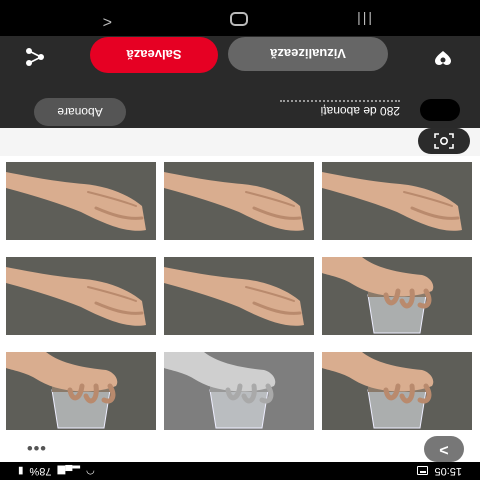  Describe the element at coordinates (40, 471) in the screenshot. I see `battery-level: 78%` at that location.